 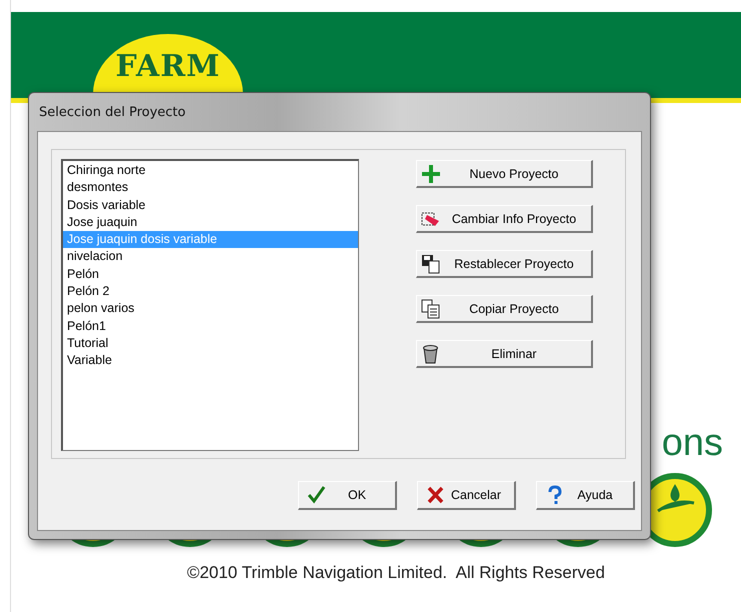 What do you see at coordinates (347, 495) in the screenshot?
I see `dialog-button: OK` at bounding box center [347, 495].